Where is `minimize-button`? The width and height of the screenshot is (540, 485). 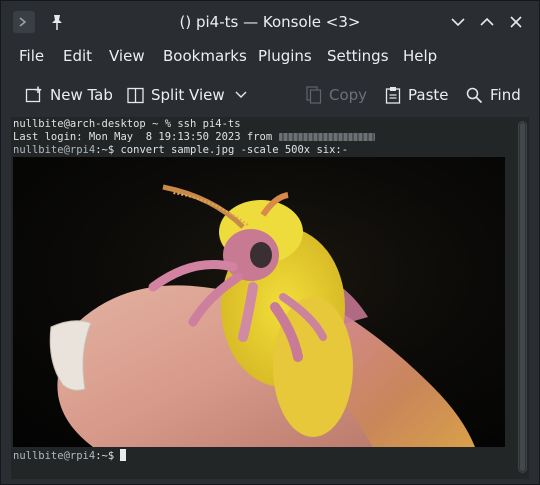
minimize-button is located at coordinates (458, 22).